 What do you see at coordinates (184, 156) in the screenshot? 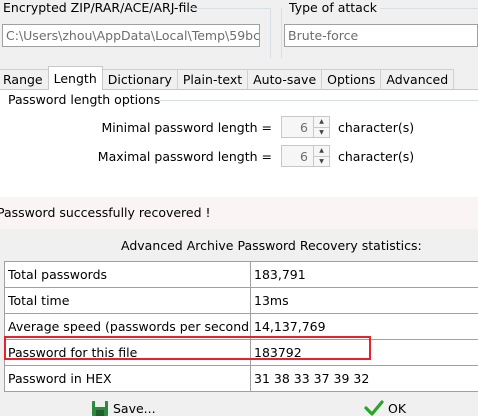
I see `max-length-label: Maximal password length =` at bounding box center [184, 156].